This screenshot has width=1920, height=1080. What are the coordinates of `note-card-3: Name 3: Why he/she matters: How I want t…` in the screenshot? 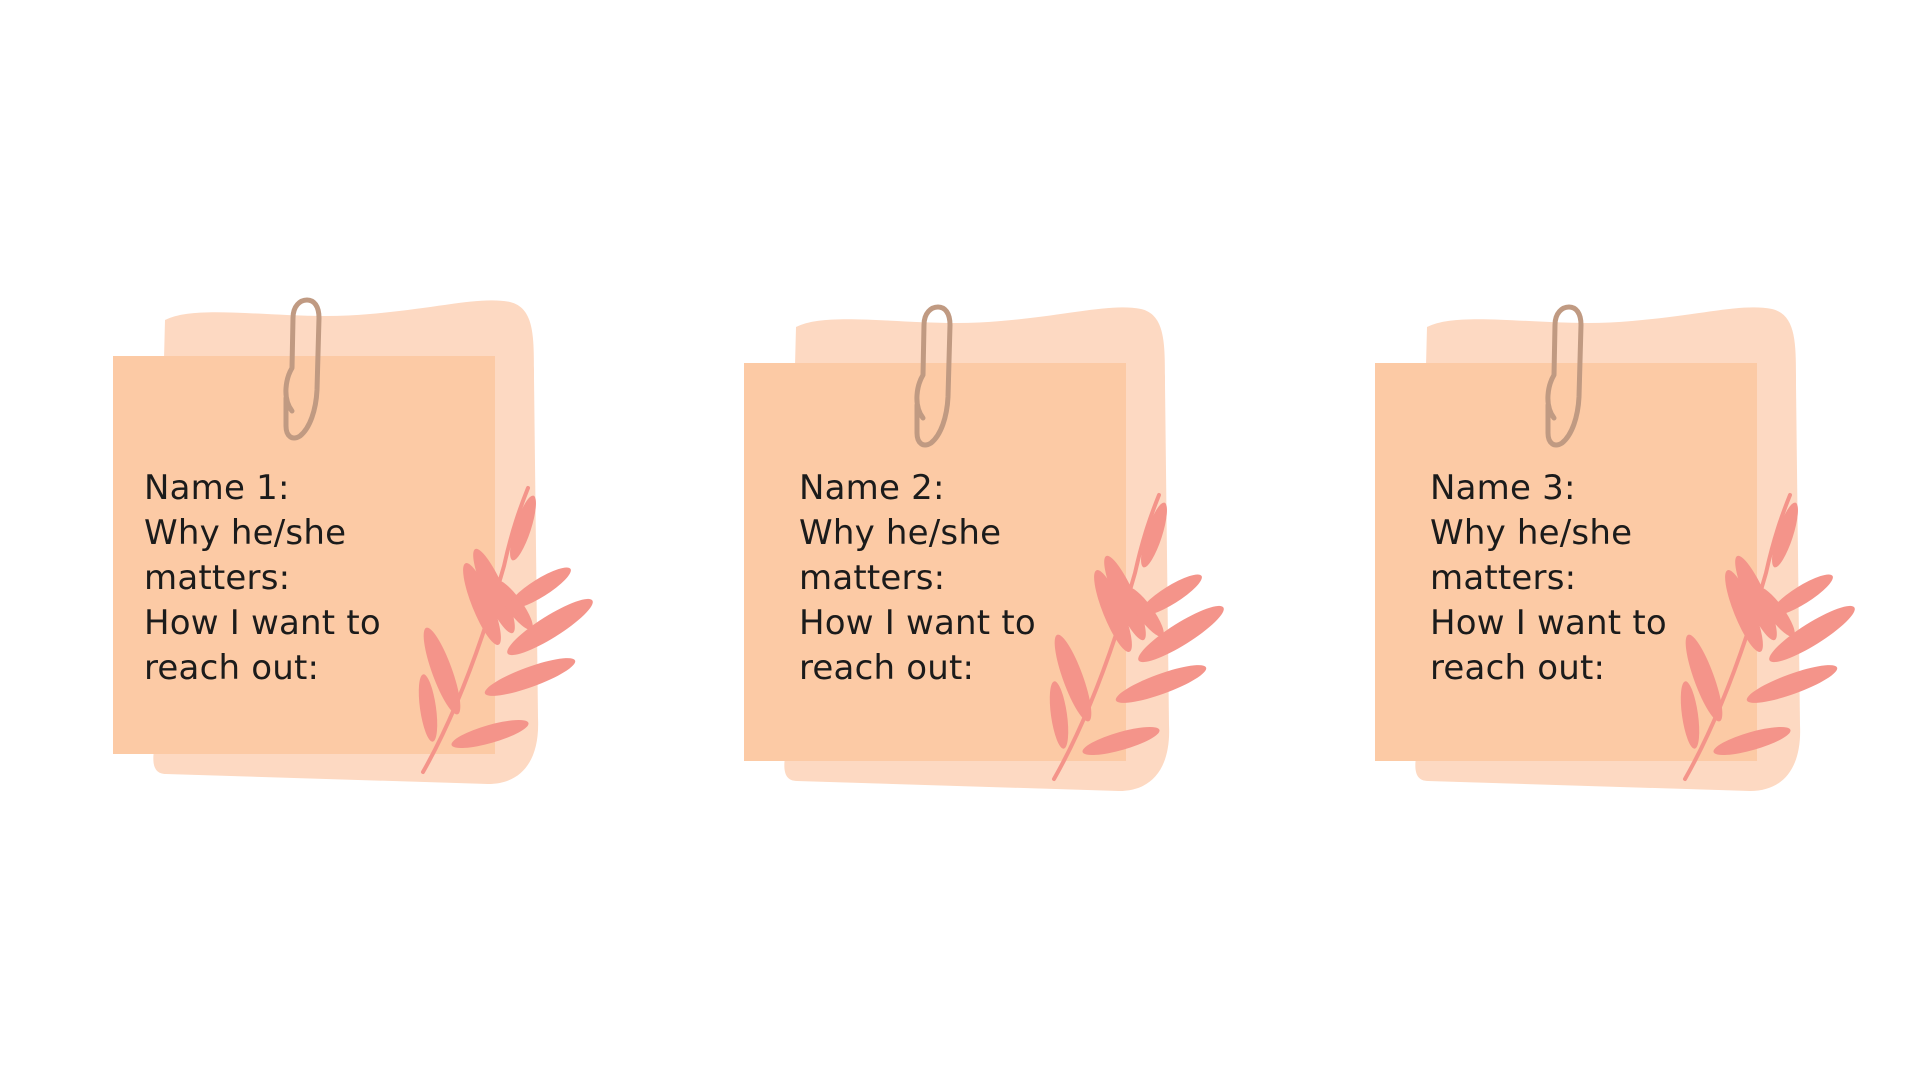 It's located at (1622, 564).